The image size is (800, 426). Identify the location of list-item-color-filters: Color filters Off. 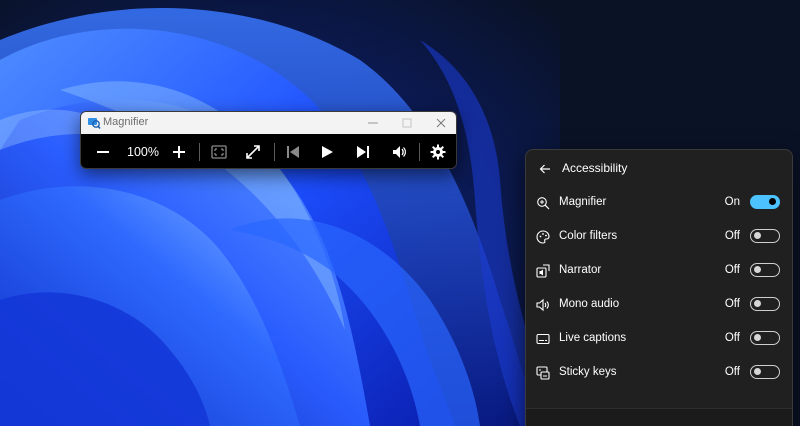
(659, 237).